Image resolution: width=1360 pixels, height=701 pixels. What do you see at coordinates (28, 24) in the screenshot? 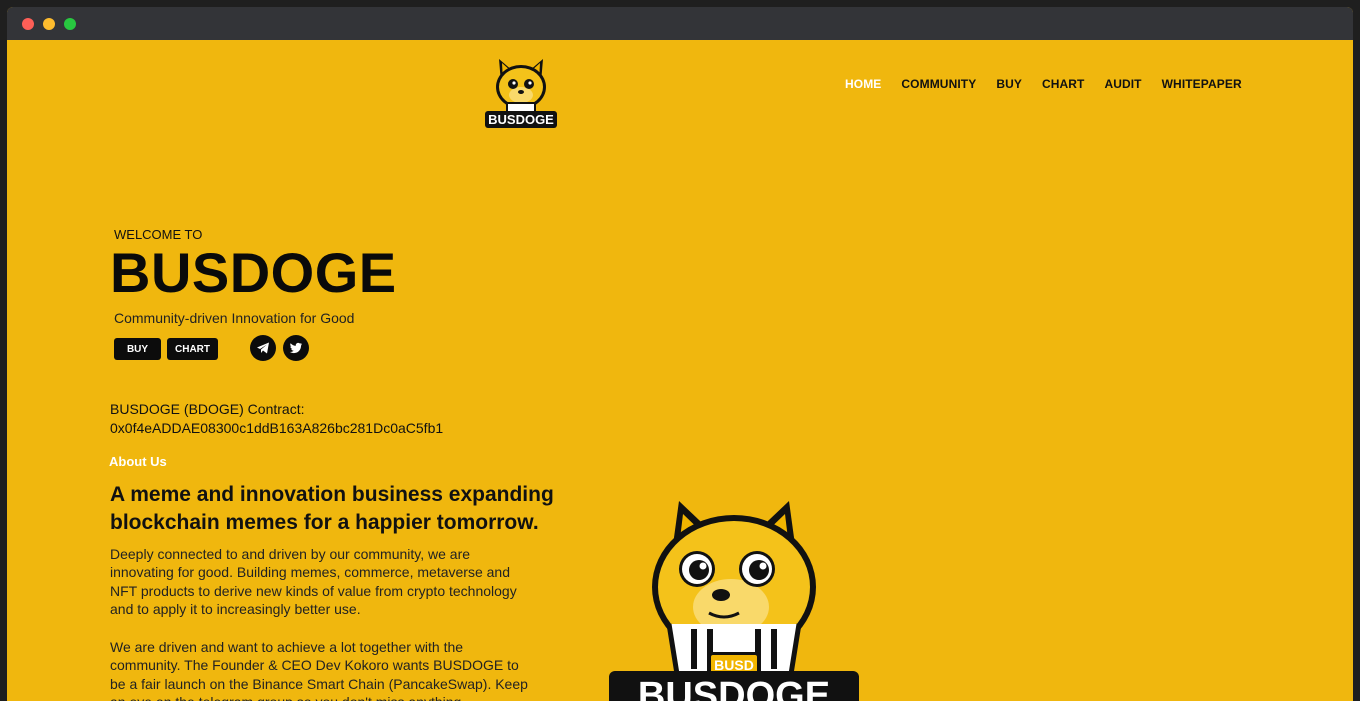
I see `close-window-button` at bounding box center [28, 24].